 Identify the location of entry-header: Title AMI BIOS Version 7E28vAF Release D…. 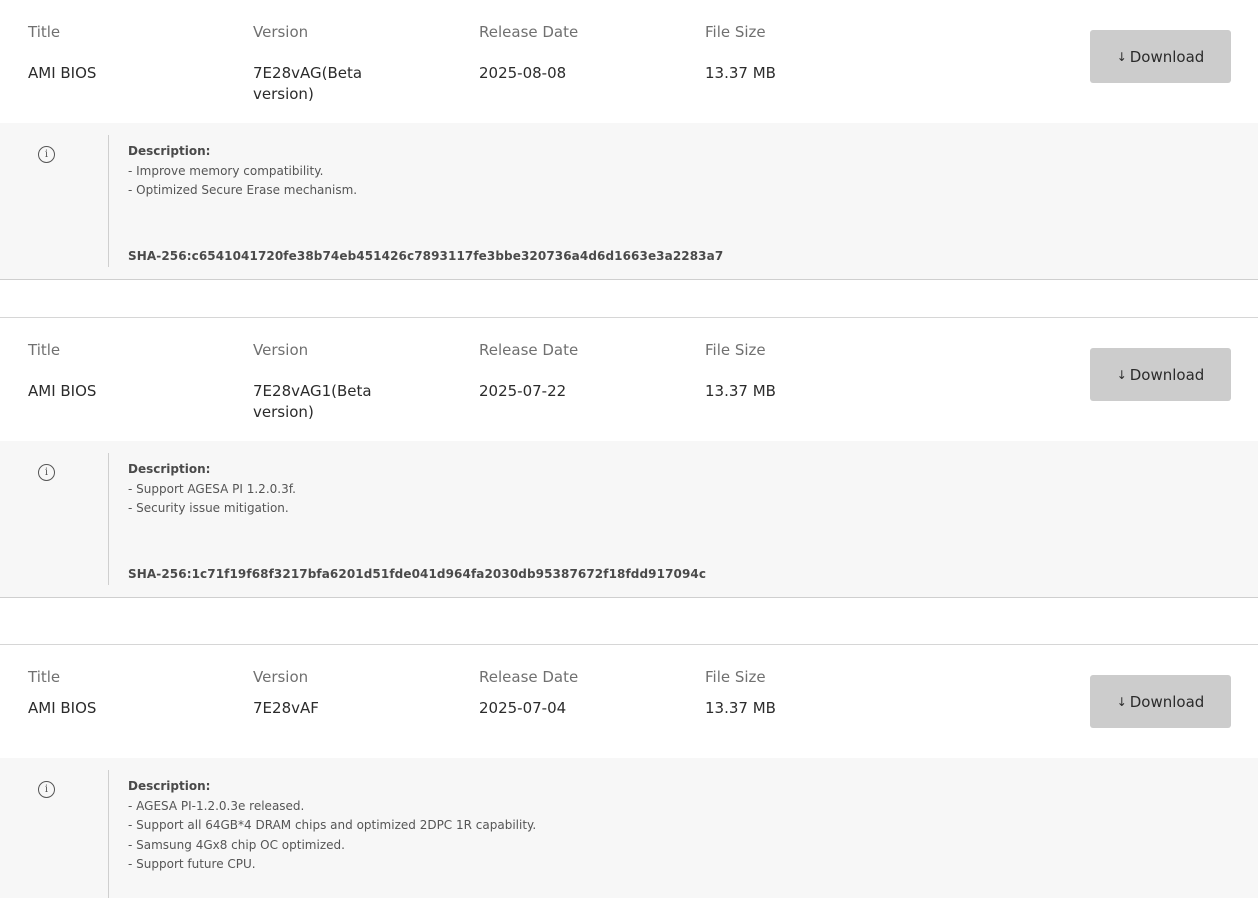
(629, 701).